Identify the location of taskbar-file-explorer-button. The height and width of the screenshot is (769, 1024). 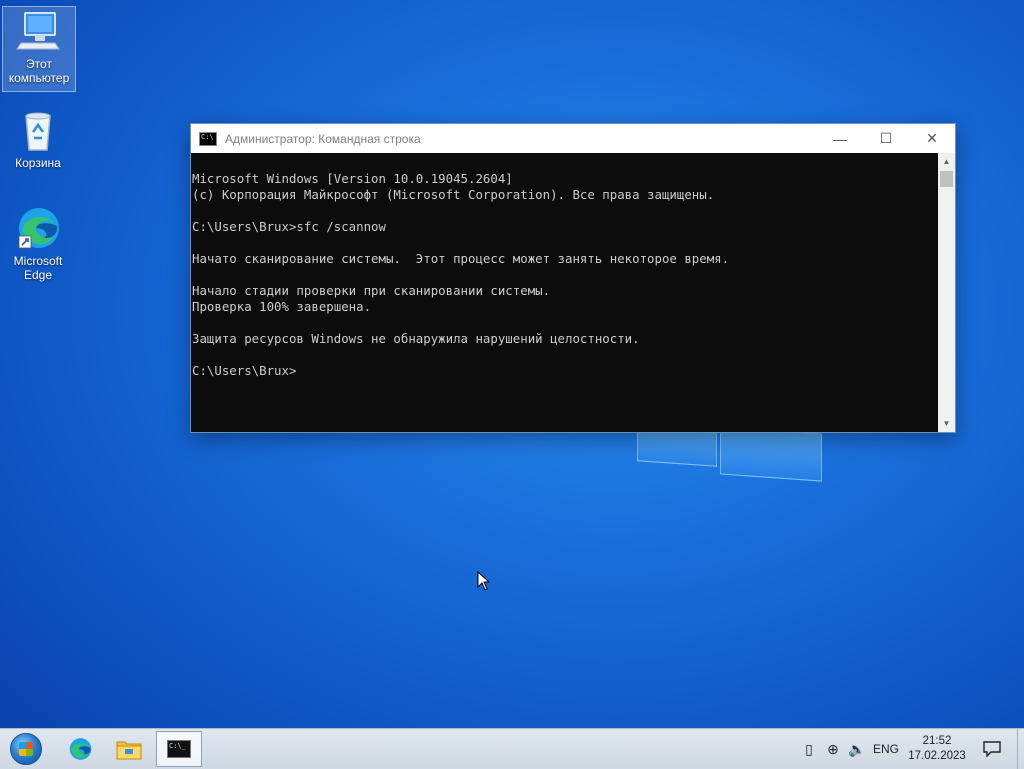
(129, 749).